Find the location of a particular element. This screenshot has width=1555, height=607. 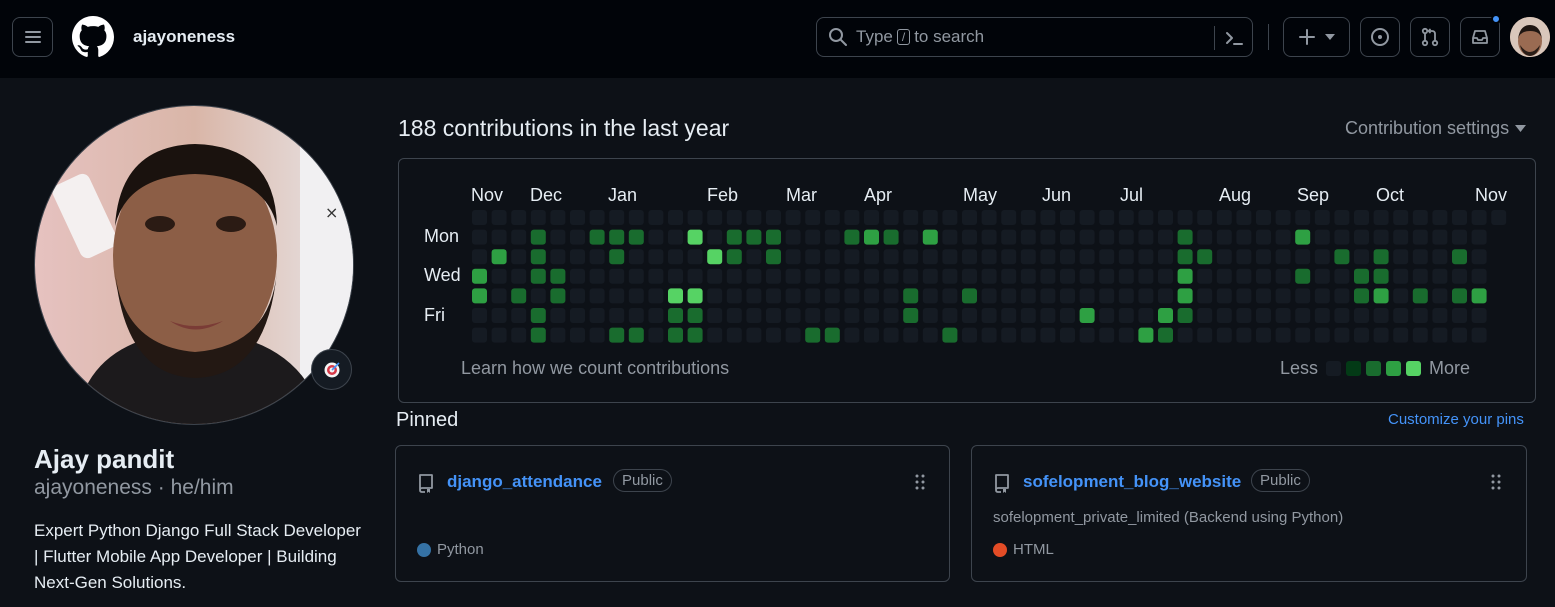

contribution-settings-button: Contribution settings is located at coordinates (1436, 128).